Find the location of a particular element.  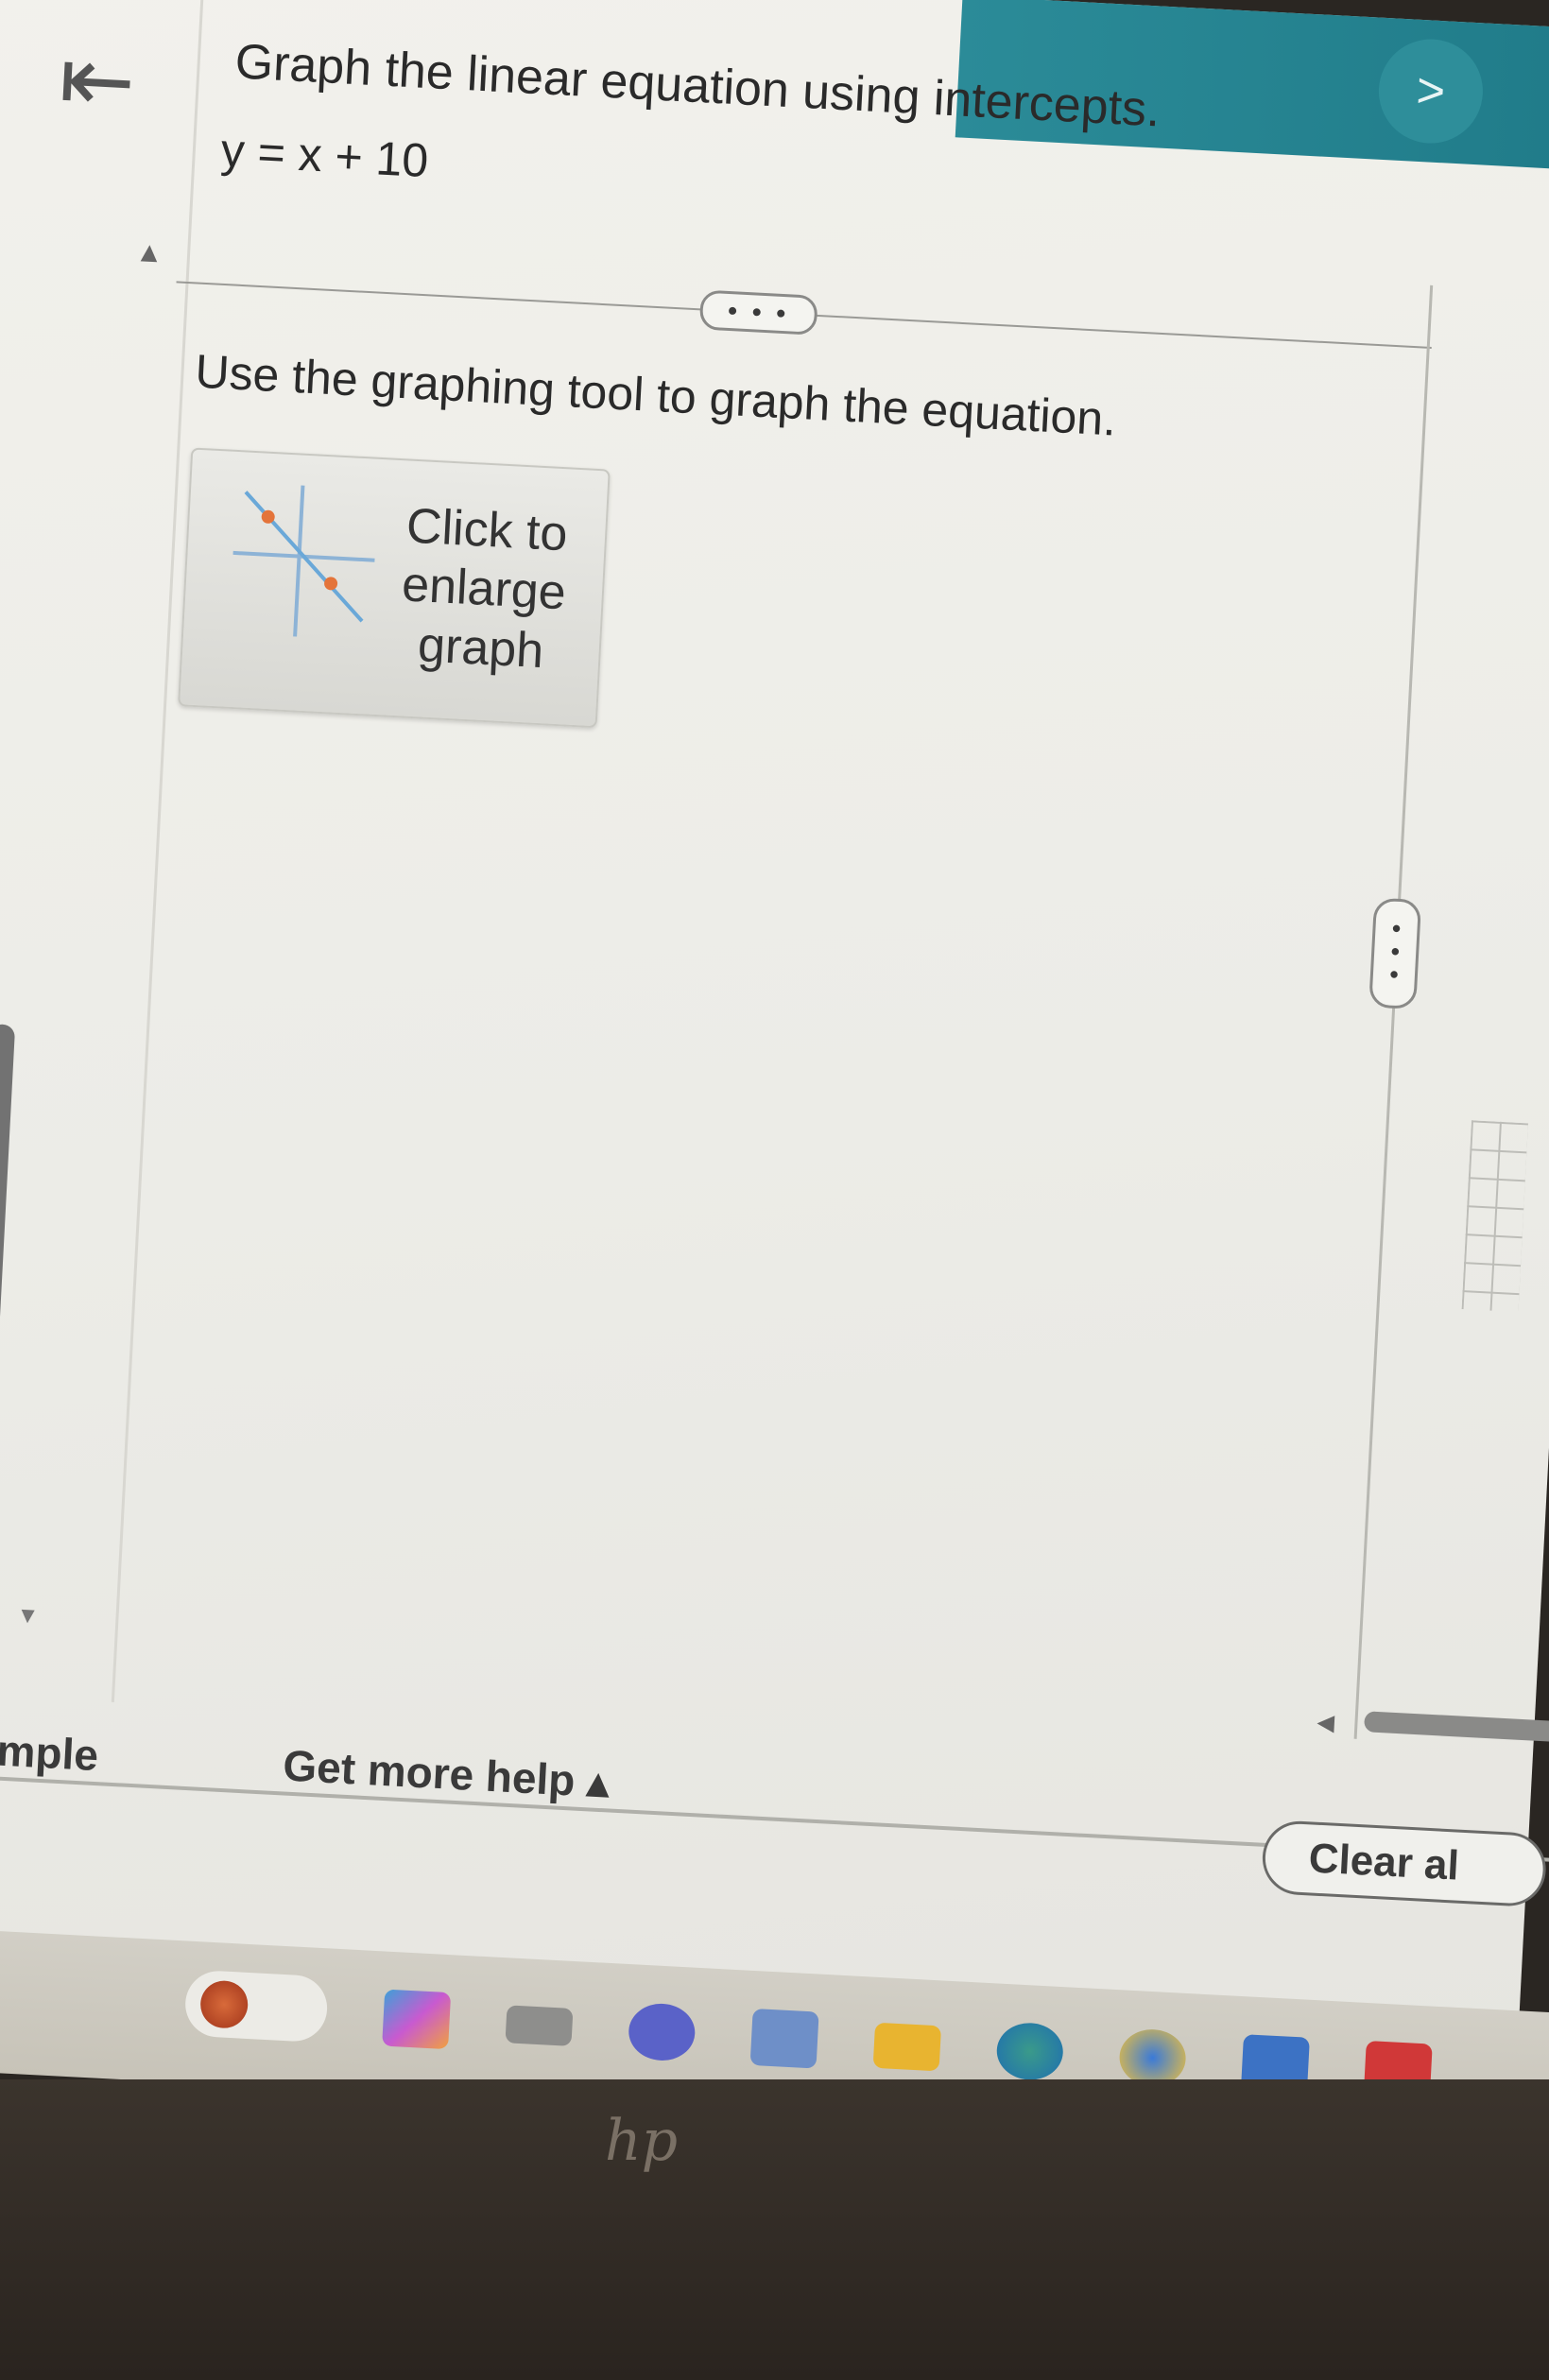

equation: y = x + 10 is located at coordinates (324, 155).